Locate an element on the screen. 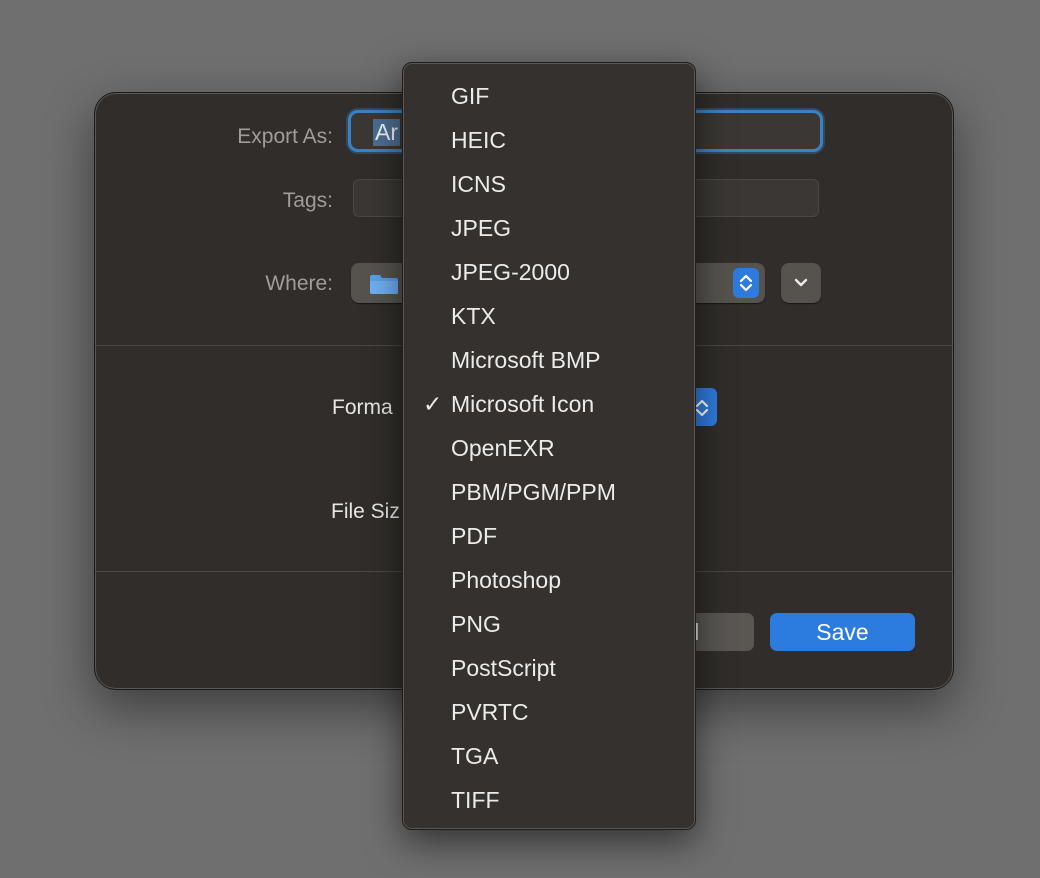  menu-item-jpeg: JPEG is located at coordinates (549, 228).